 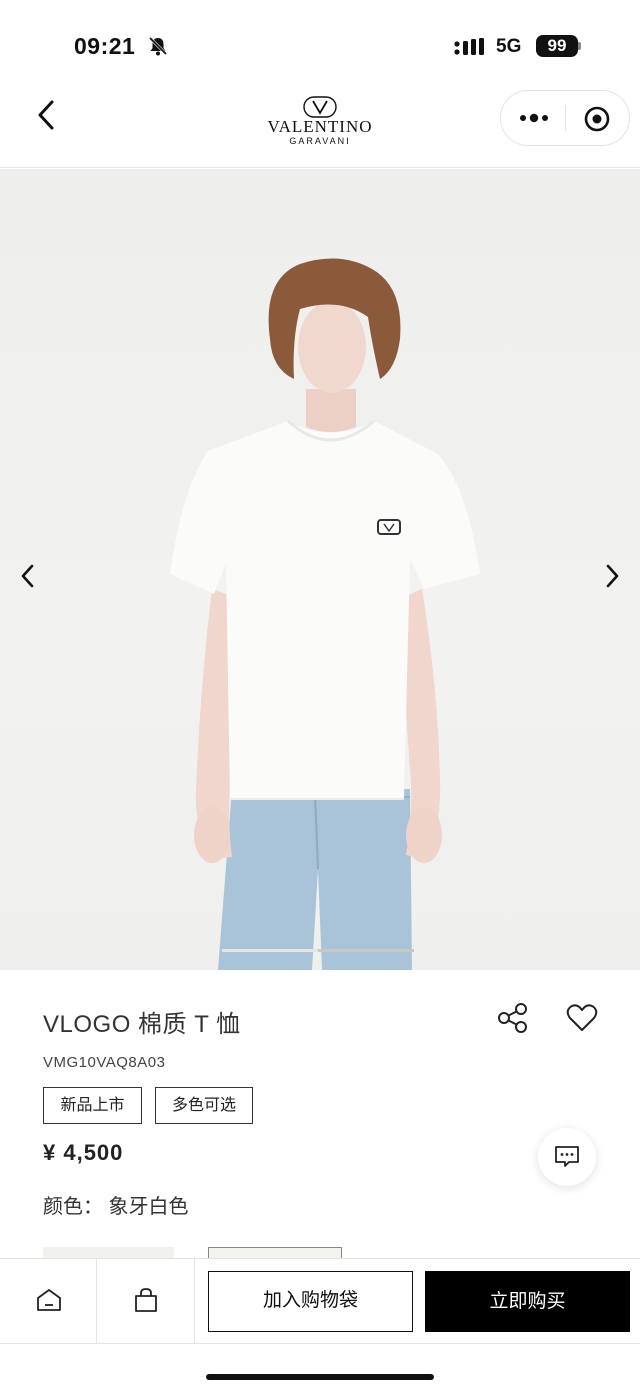 I want to click on share-icon, so click(x=513, y=1018).